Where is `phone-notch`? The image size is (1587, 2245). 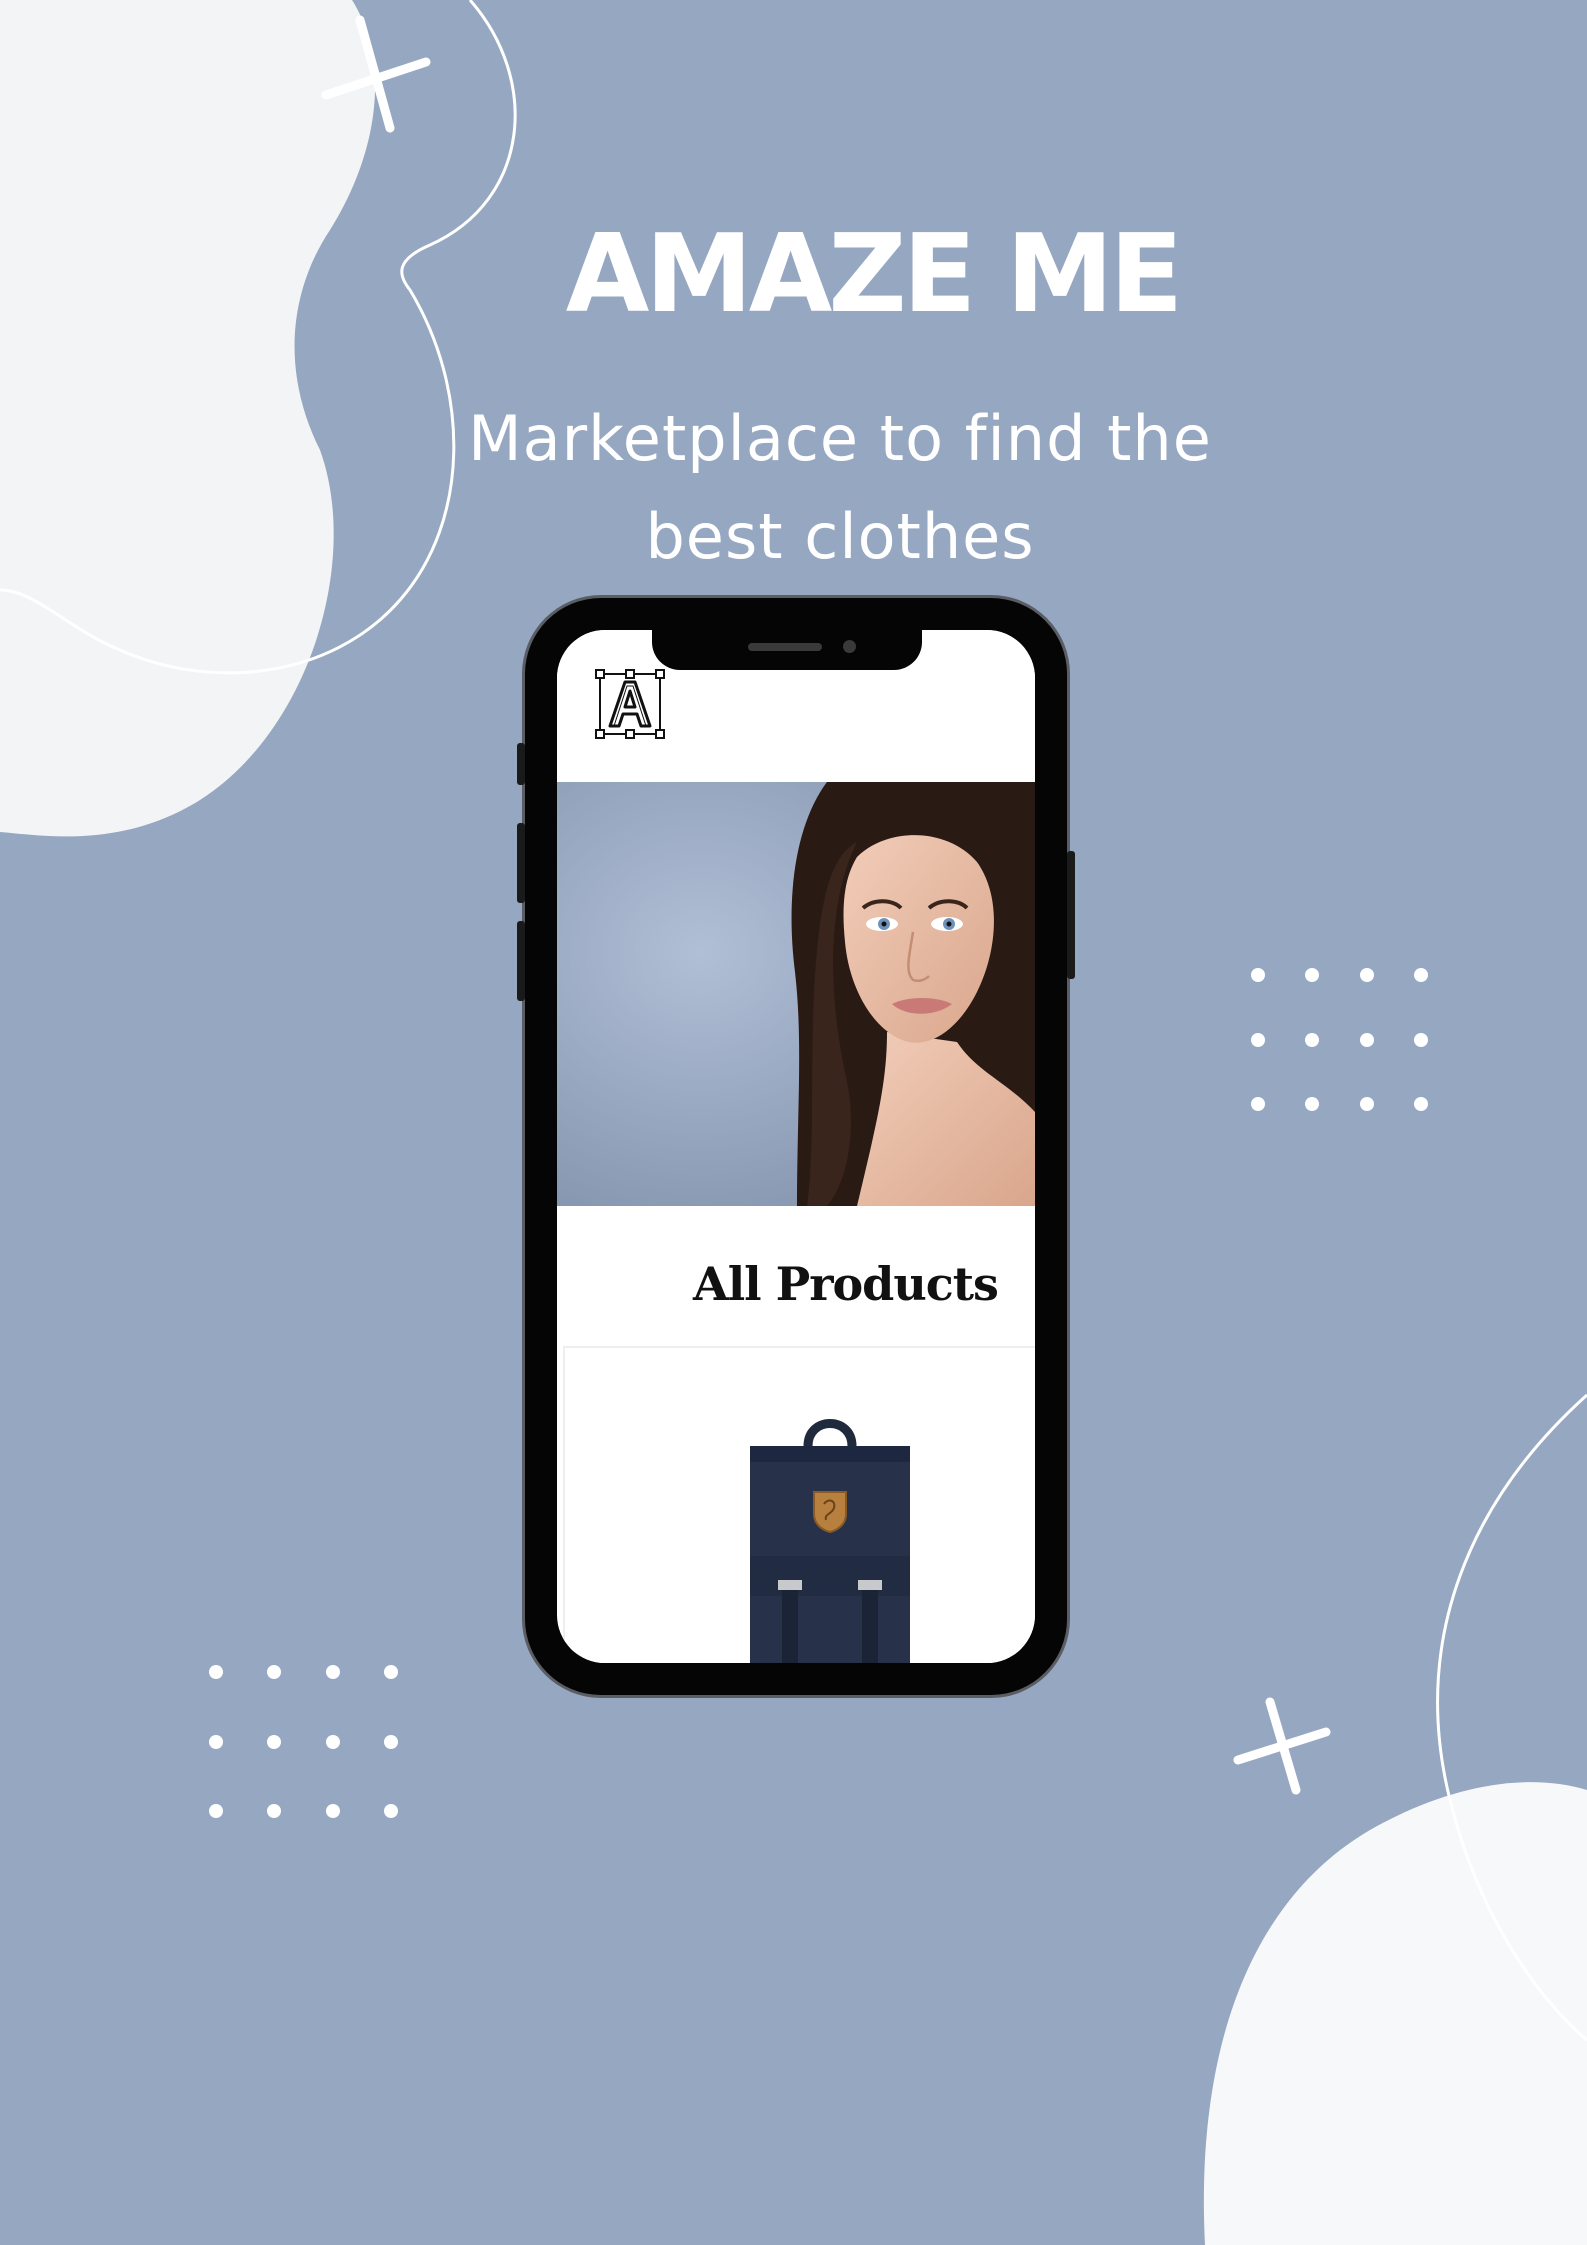
phone-notch is located at coordinates (787, 650).